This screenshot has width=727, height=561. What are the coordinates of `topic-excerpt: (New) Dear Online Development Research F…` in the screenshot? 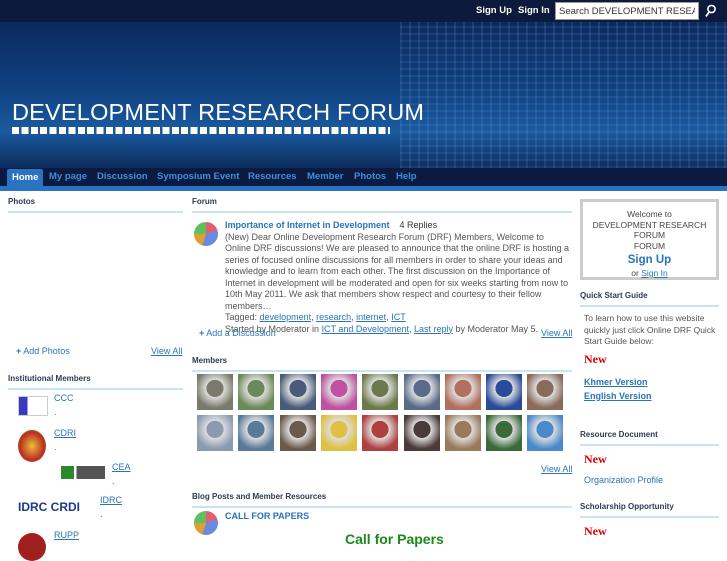 It's located at (397, 271).